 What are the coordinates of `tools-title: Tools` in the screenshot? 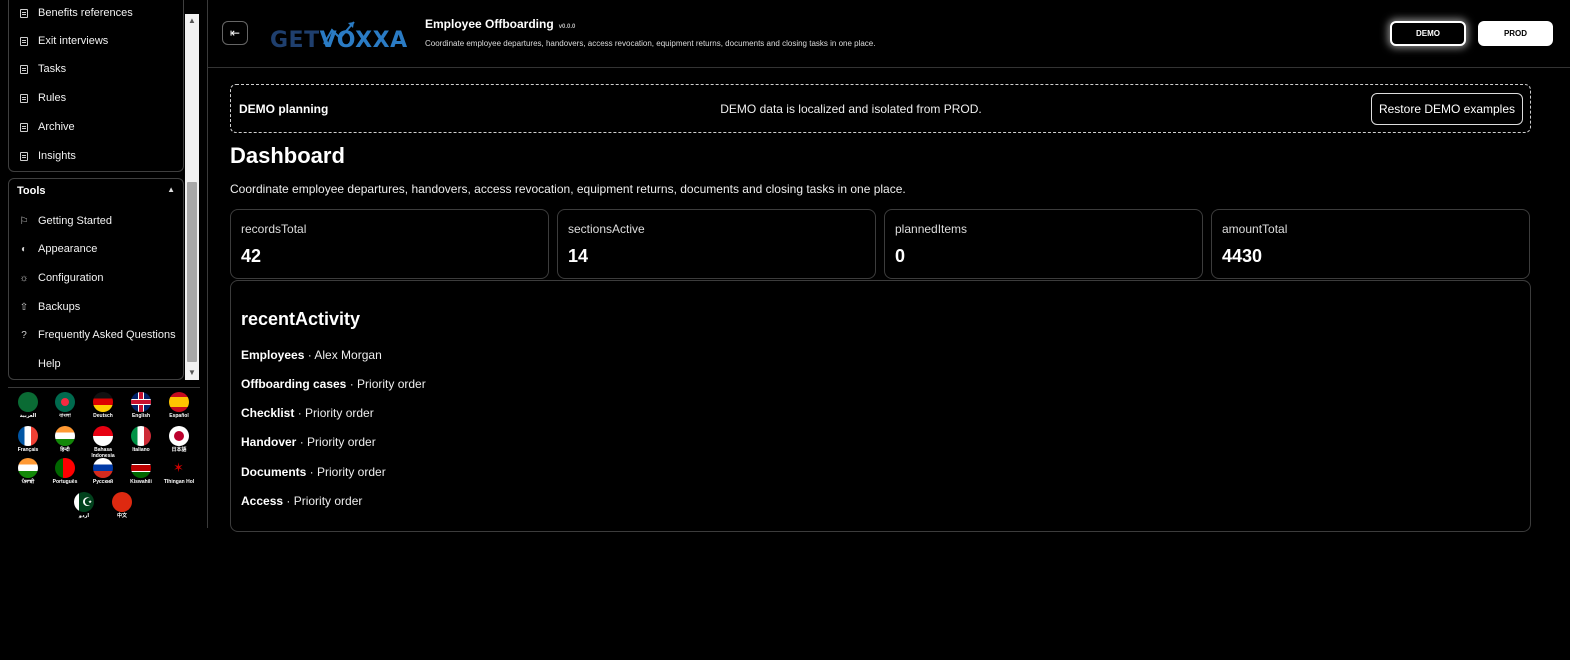 It's located at (31, 191).